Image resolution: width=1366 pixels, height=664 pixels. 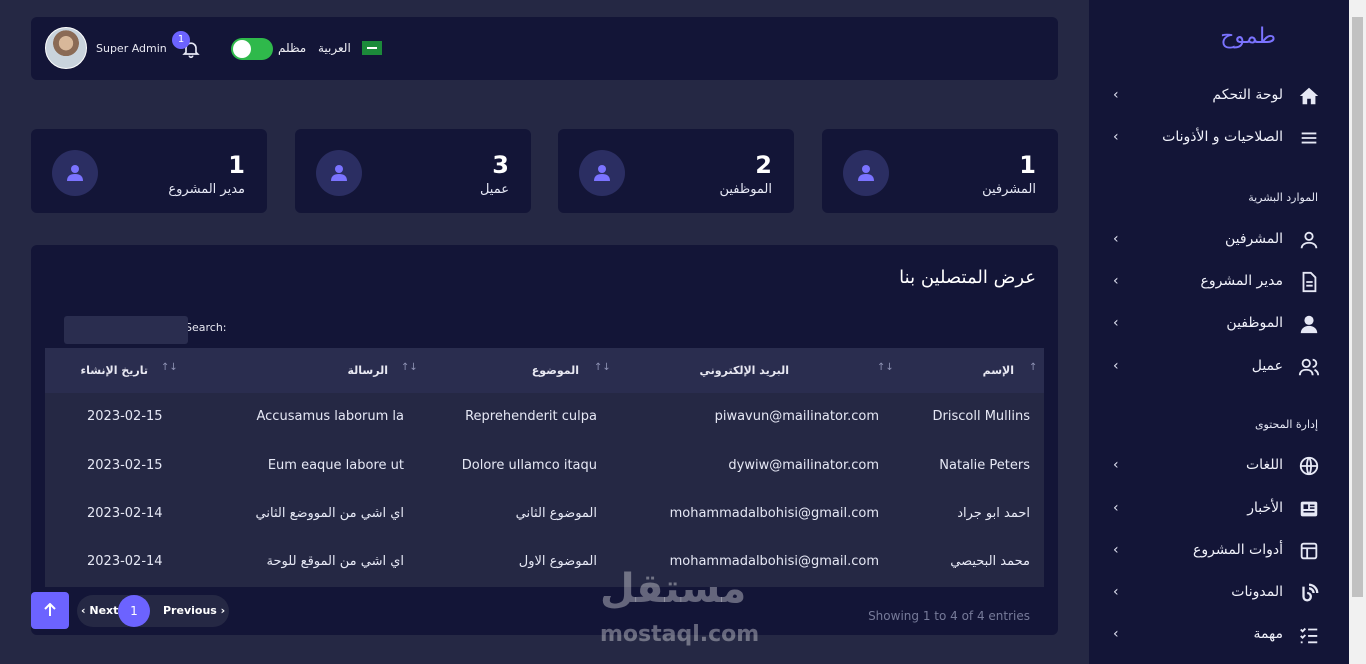 I want to click on cell-subject: الموضوع الاول, so click(x=557, y=561).